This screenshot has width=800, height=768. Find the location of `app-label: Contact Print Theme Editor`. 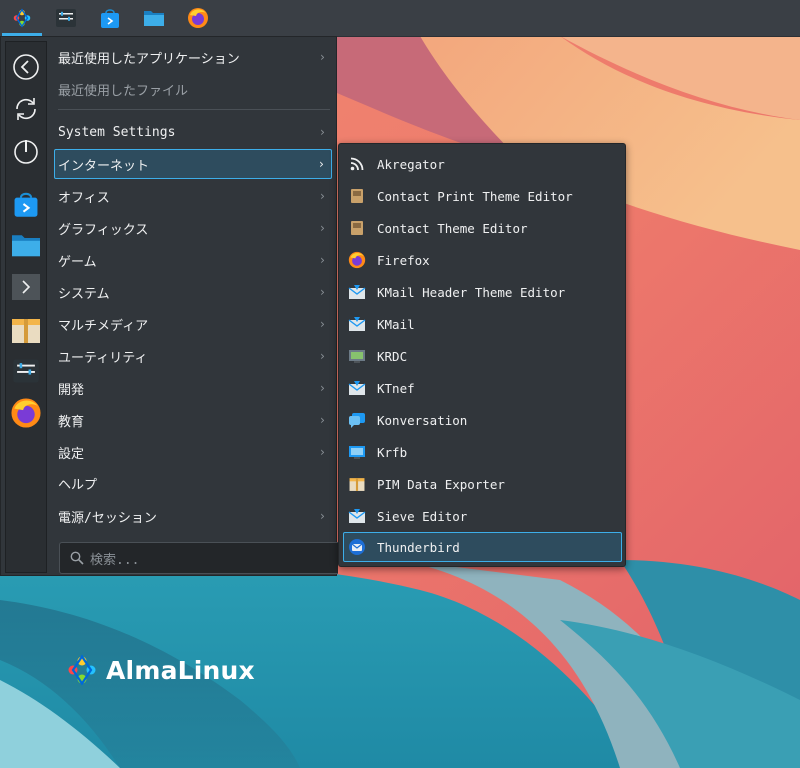

app-label: Contact Print Theme Editor is located at coordinates (475, 196).